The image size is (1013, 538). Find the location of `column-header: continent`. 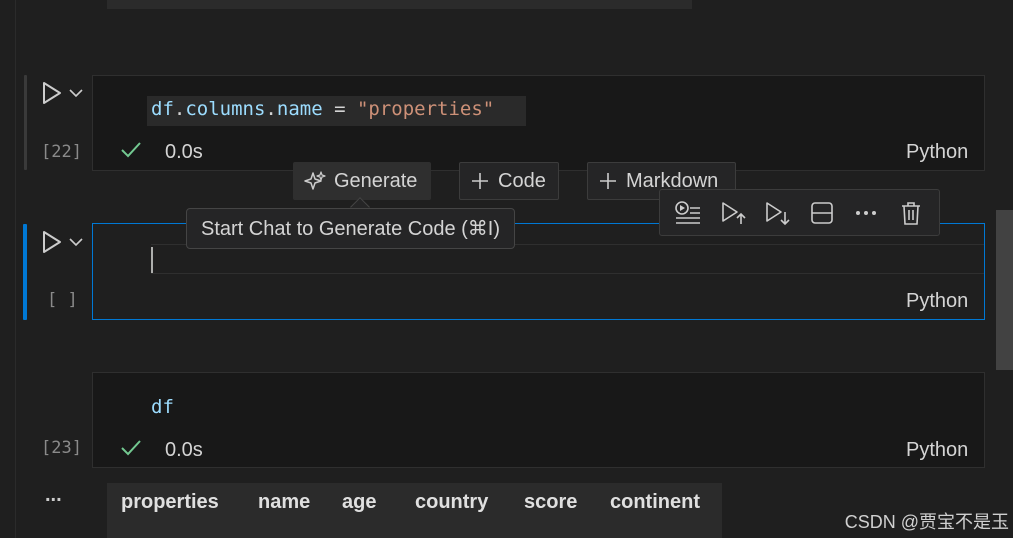

column-header: continent is located at coordinates (655, 502).